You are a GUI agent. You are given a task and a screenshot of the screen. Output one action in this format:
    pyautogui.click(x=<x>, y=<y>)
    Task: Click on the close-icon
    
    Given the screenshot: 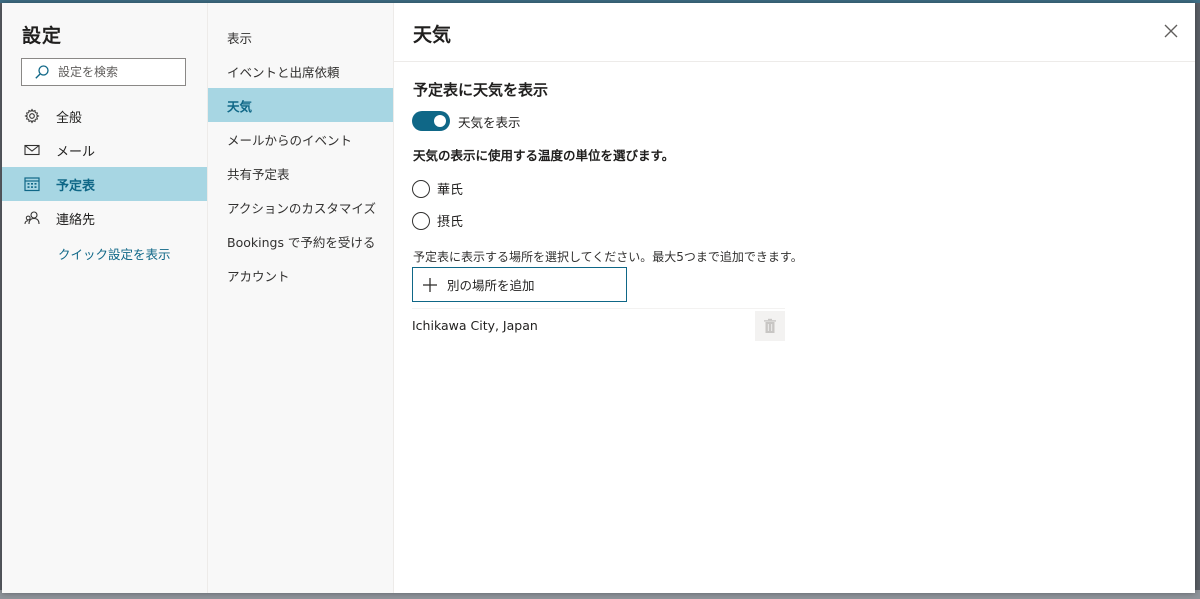 What is the action you would take?
    pyautogui.click(x=1171, y=31)
    